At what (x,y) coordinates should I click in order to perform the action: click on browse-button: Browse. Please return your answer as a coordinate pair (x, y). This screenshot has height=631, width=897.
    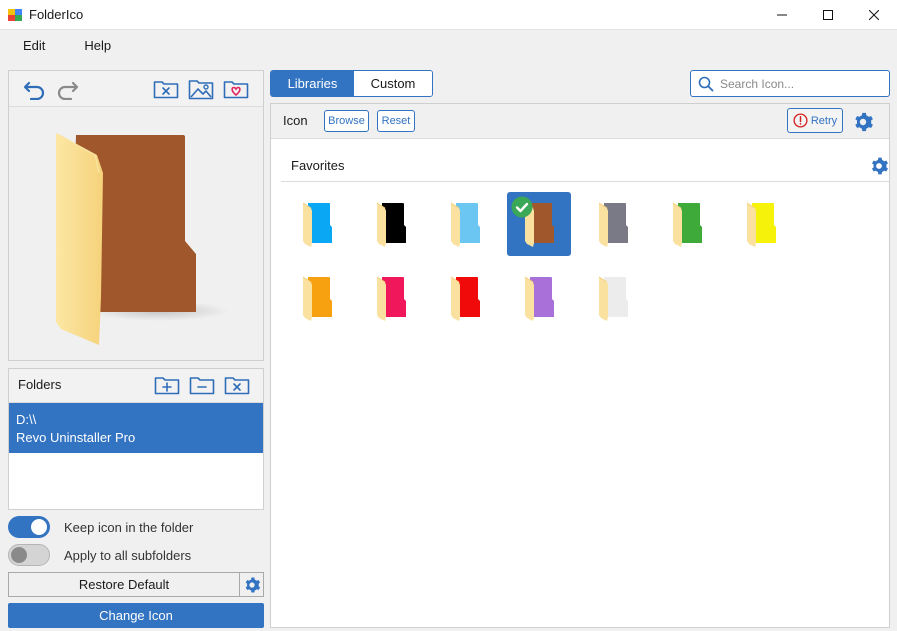
    Looking at the image, I should click on (346, 121).